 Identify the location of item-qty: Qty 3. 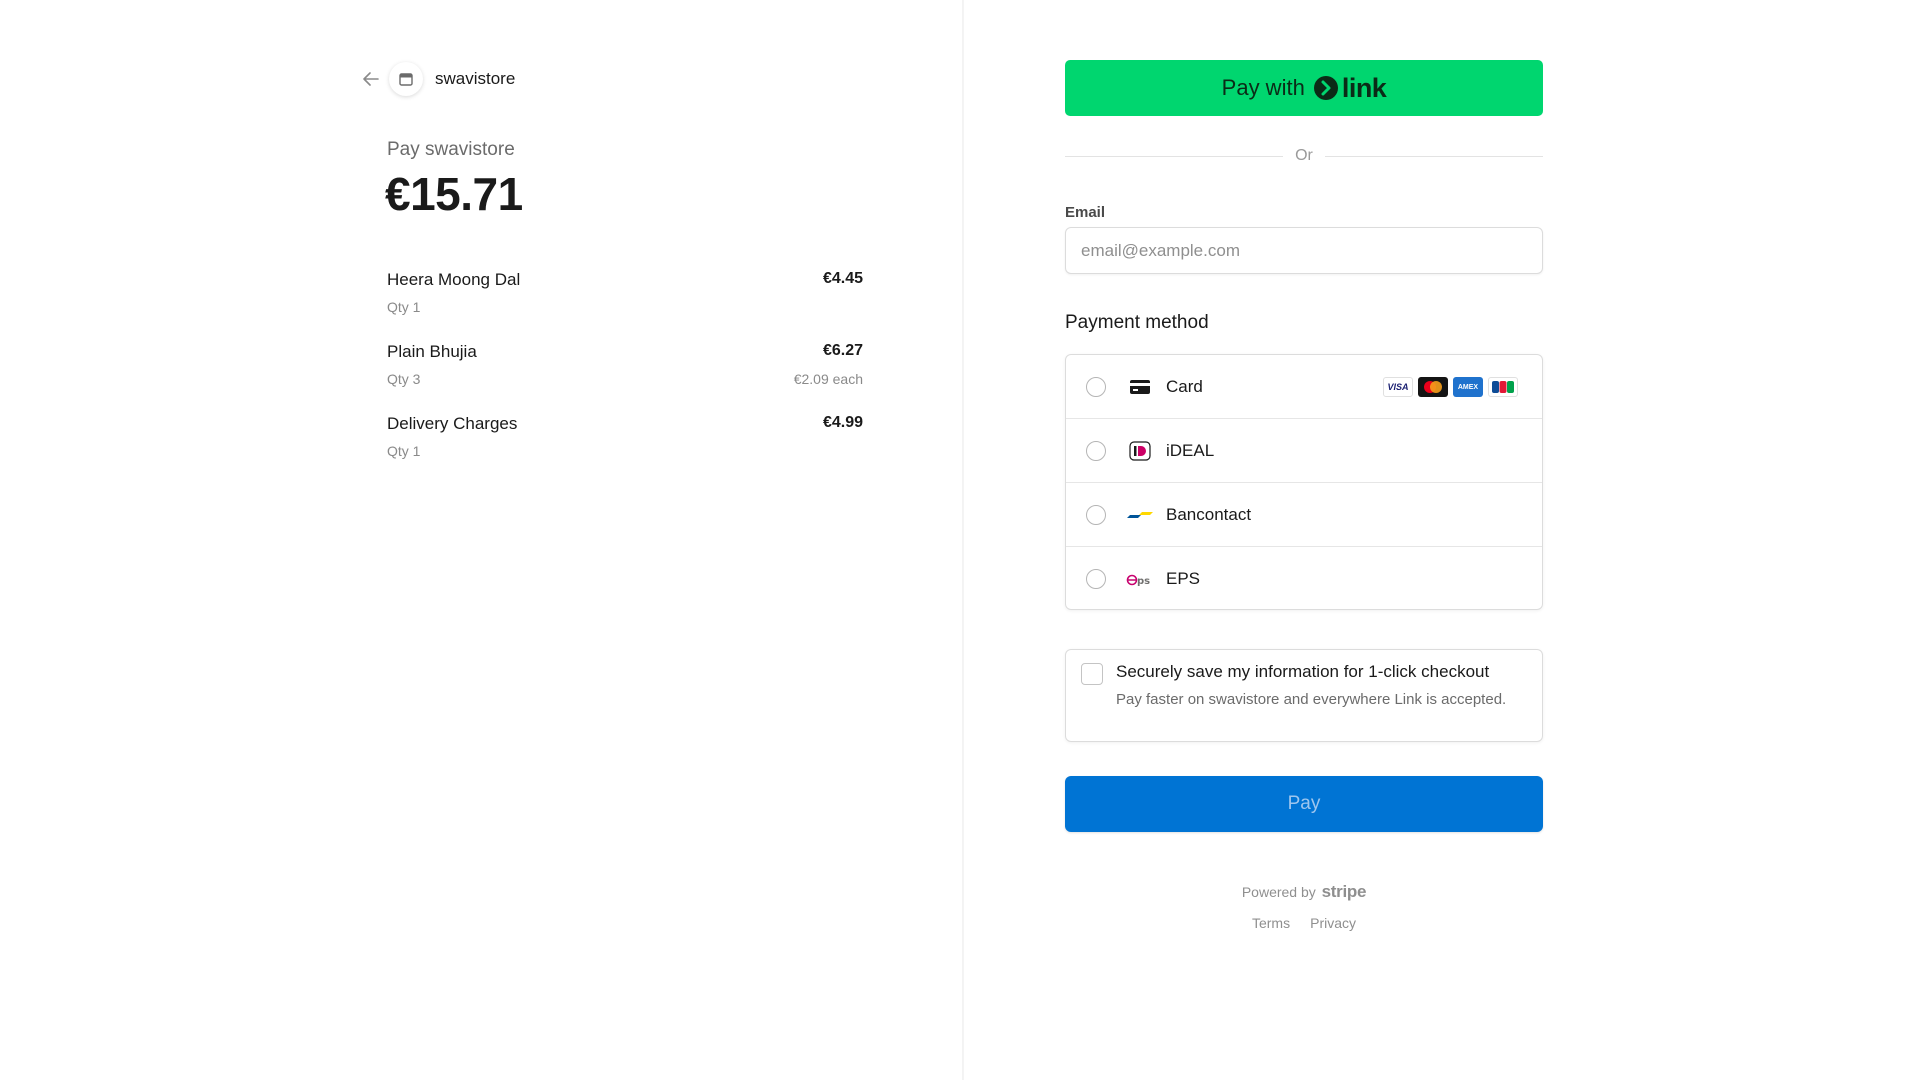
(404, 379).